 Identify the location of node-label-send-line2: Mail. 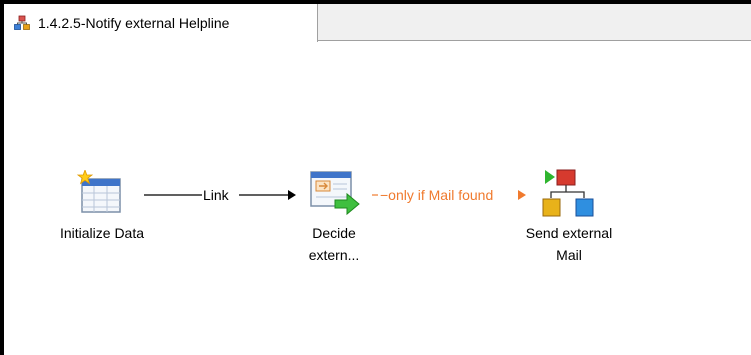
(569, 255).